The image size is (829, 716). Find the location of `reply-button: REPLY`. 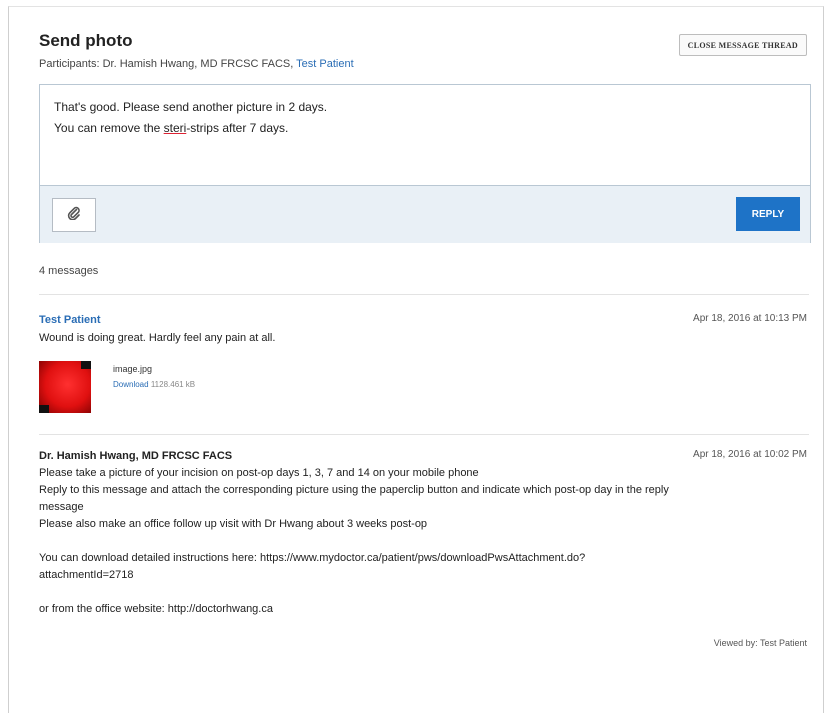

reply-button: REPLY is located at coordinates (768, 214).